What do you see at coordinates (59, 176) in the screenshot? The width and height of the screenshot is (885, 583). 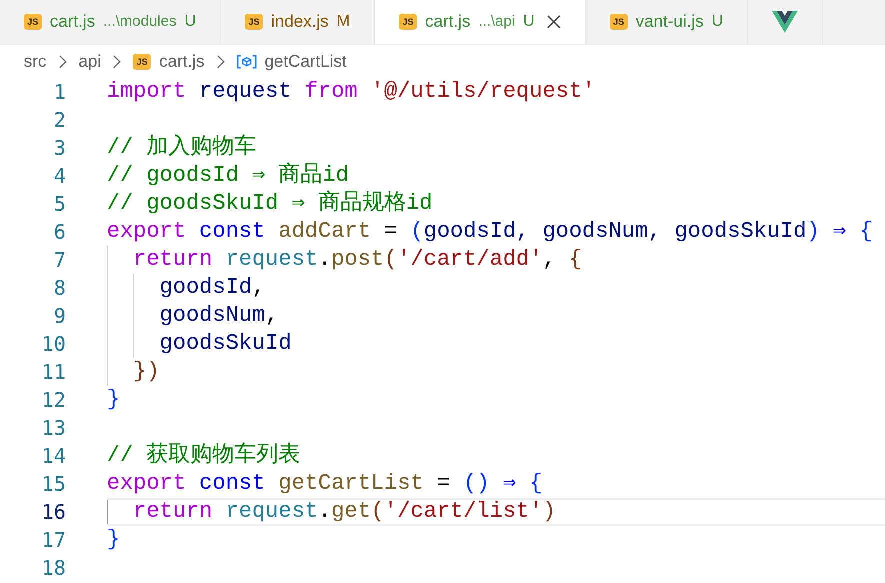 I see `line-number: 4` at bounding box center [59, 176].